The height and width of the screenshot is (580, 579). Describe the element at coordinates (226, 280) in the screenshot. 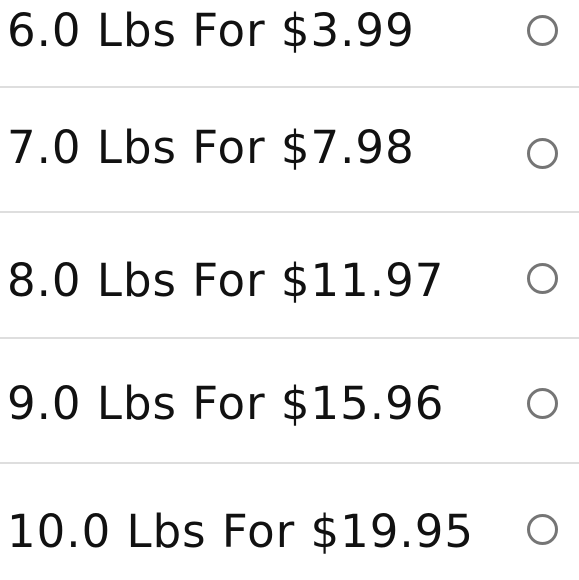

I see `option-label: 8.0 Lbs For $11.97` at that location.